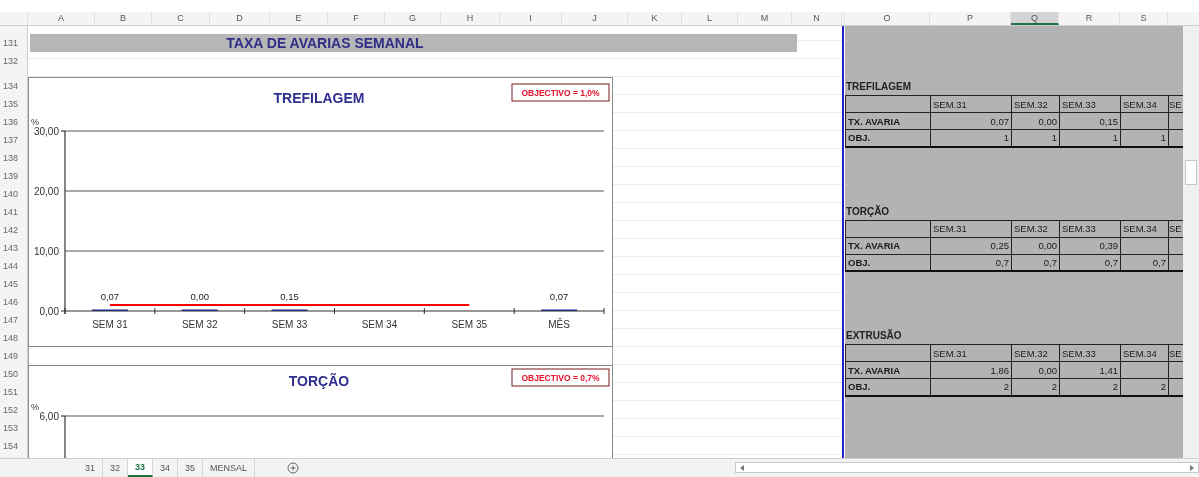 The width and height of the screenshot is (1199, 477). I want to click on vertical-scrollbar, so click(1191, 242).